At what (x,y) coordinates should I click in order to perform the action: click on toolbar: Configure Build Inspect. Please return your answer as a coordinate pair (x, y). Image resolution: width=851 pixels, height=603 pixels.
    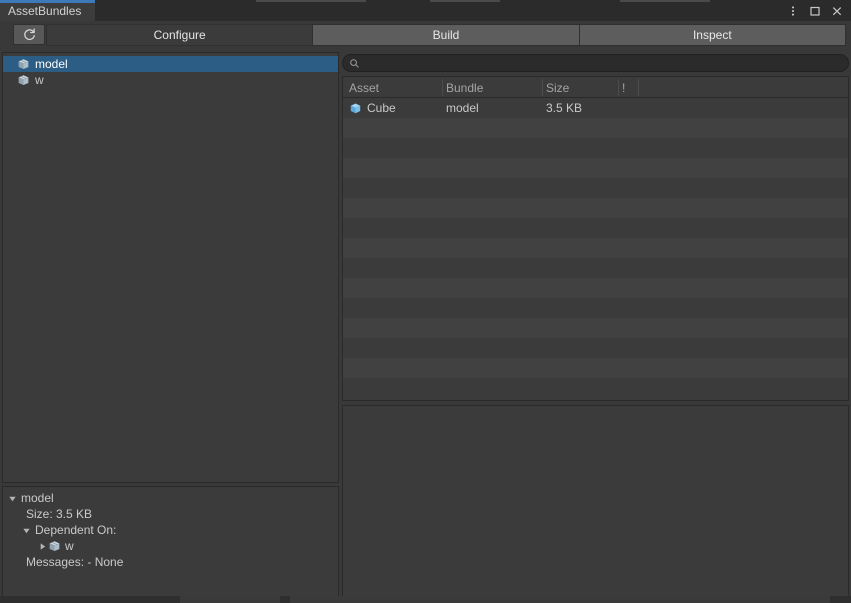
    Looking at the image, I should click on (425, 35).